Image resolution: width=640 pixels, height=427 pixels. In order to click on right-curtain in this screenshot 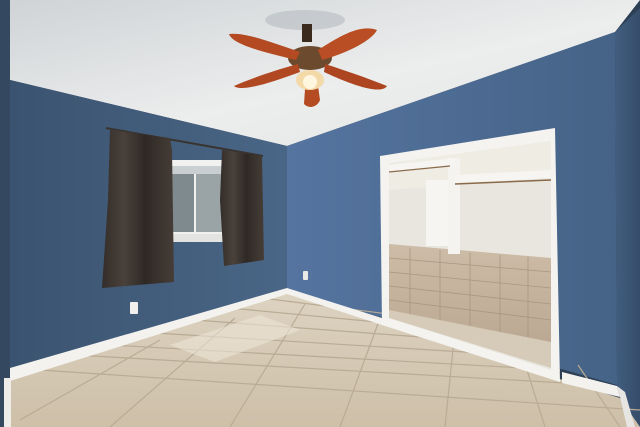, I will do `click(242, 208)`.